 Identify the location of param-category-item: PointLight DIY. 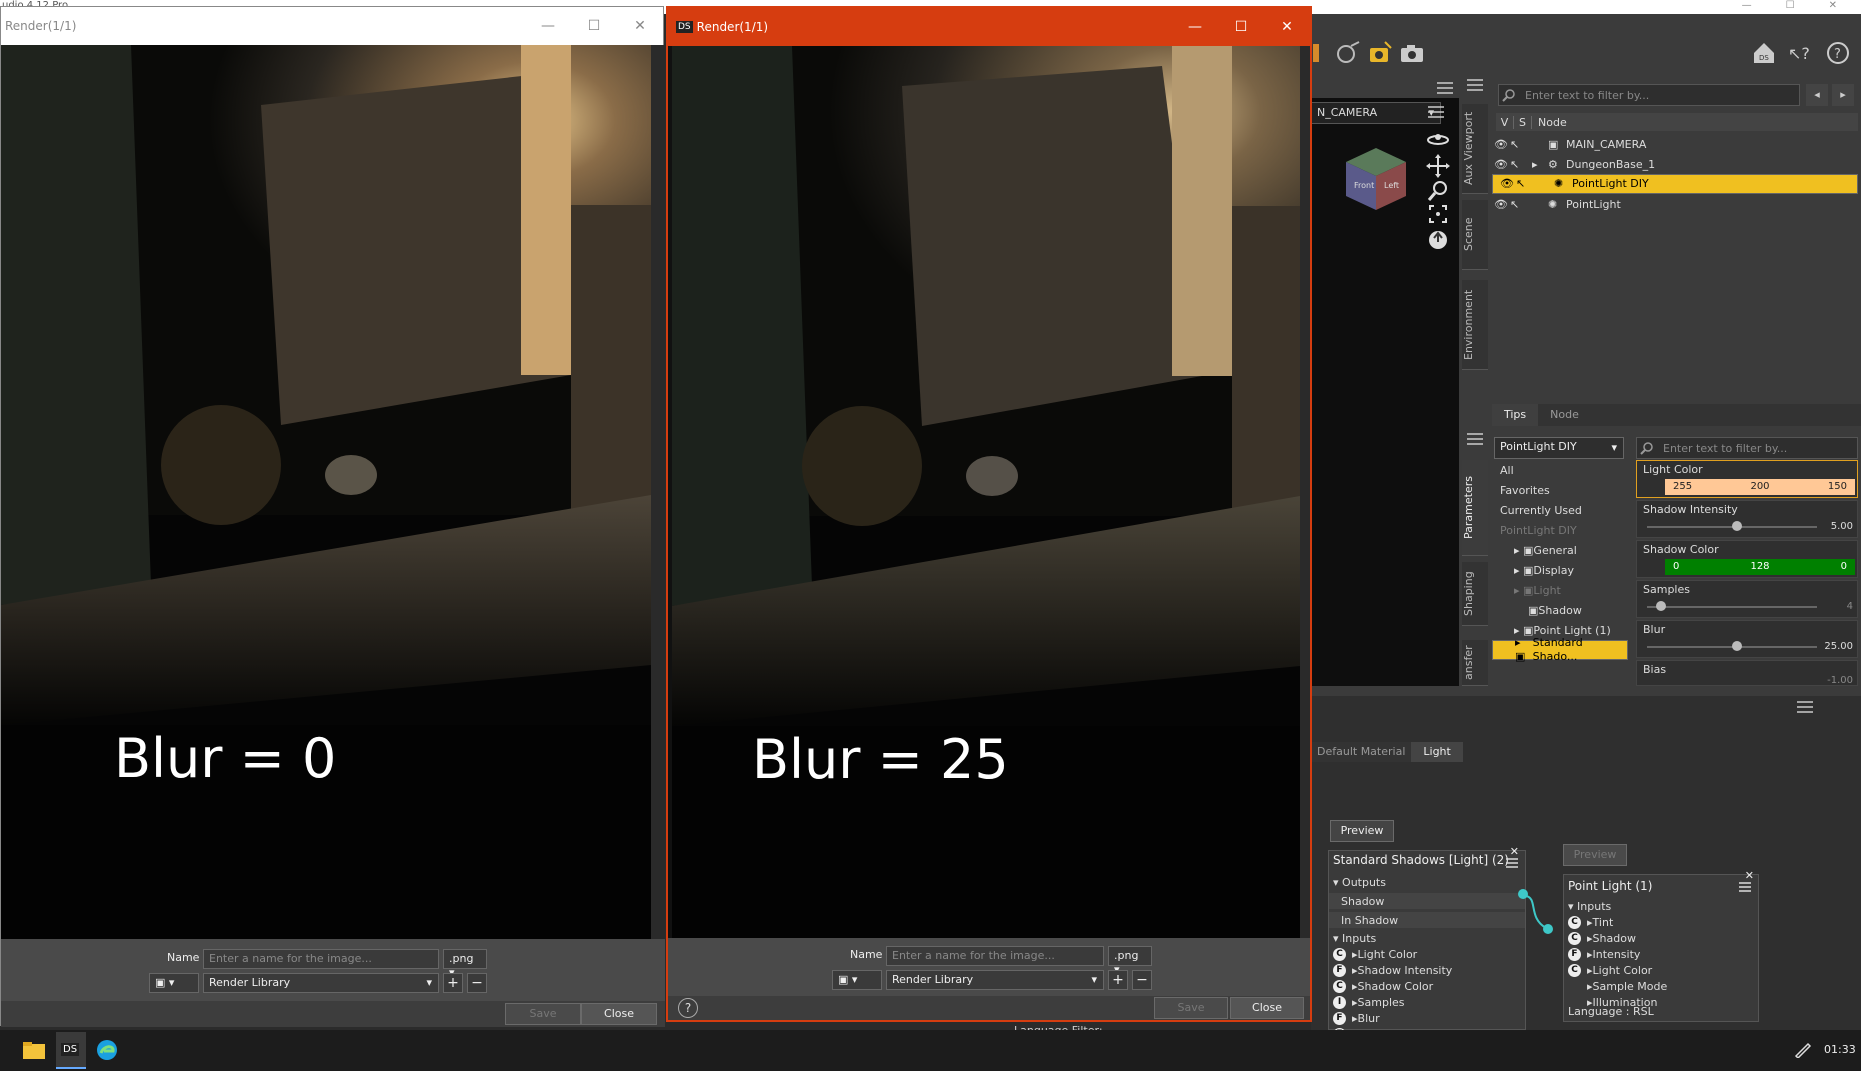
(1560, 530).